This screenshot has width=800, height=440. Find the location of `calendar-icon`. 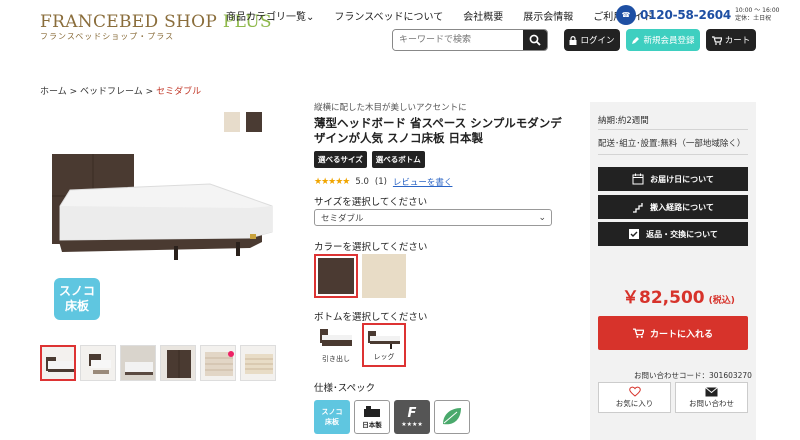

calendar-icon is located at coordinates (638, 179).